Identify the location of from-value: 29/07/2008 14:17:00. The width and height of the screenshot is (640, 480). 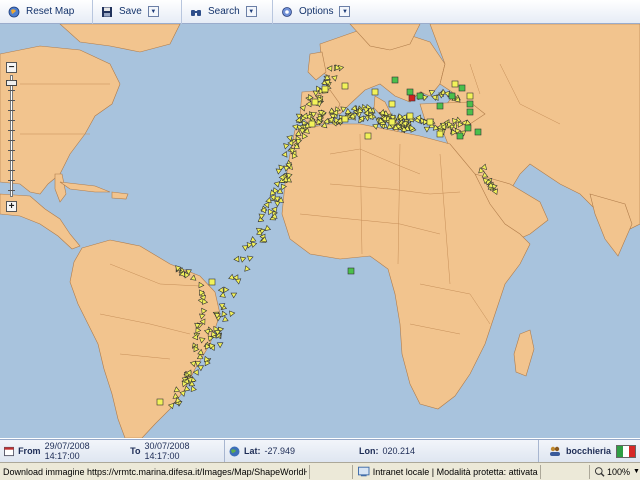
(67, 451).